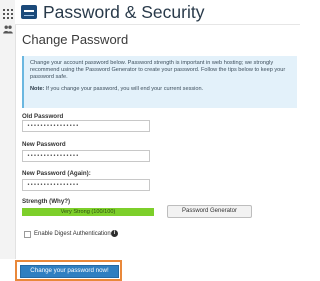 The height and width of the screenshot is (281, 320). Describe the element at coordinates (8, 14) in the screenshot. I see `grid-icon` at that location.